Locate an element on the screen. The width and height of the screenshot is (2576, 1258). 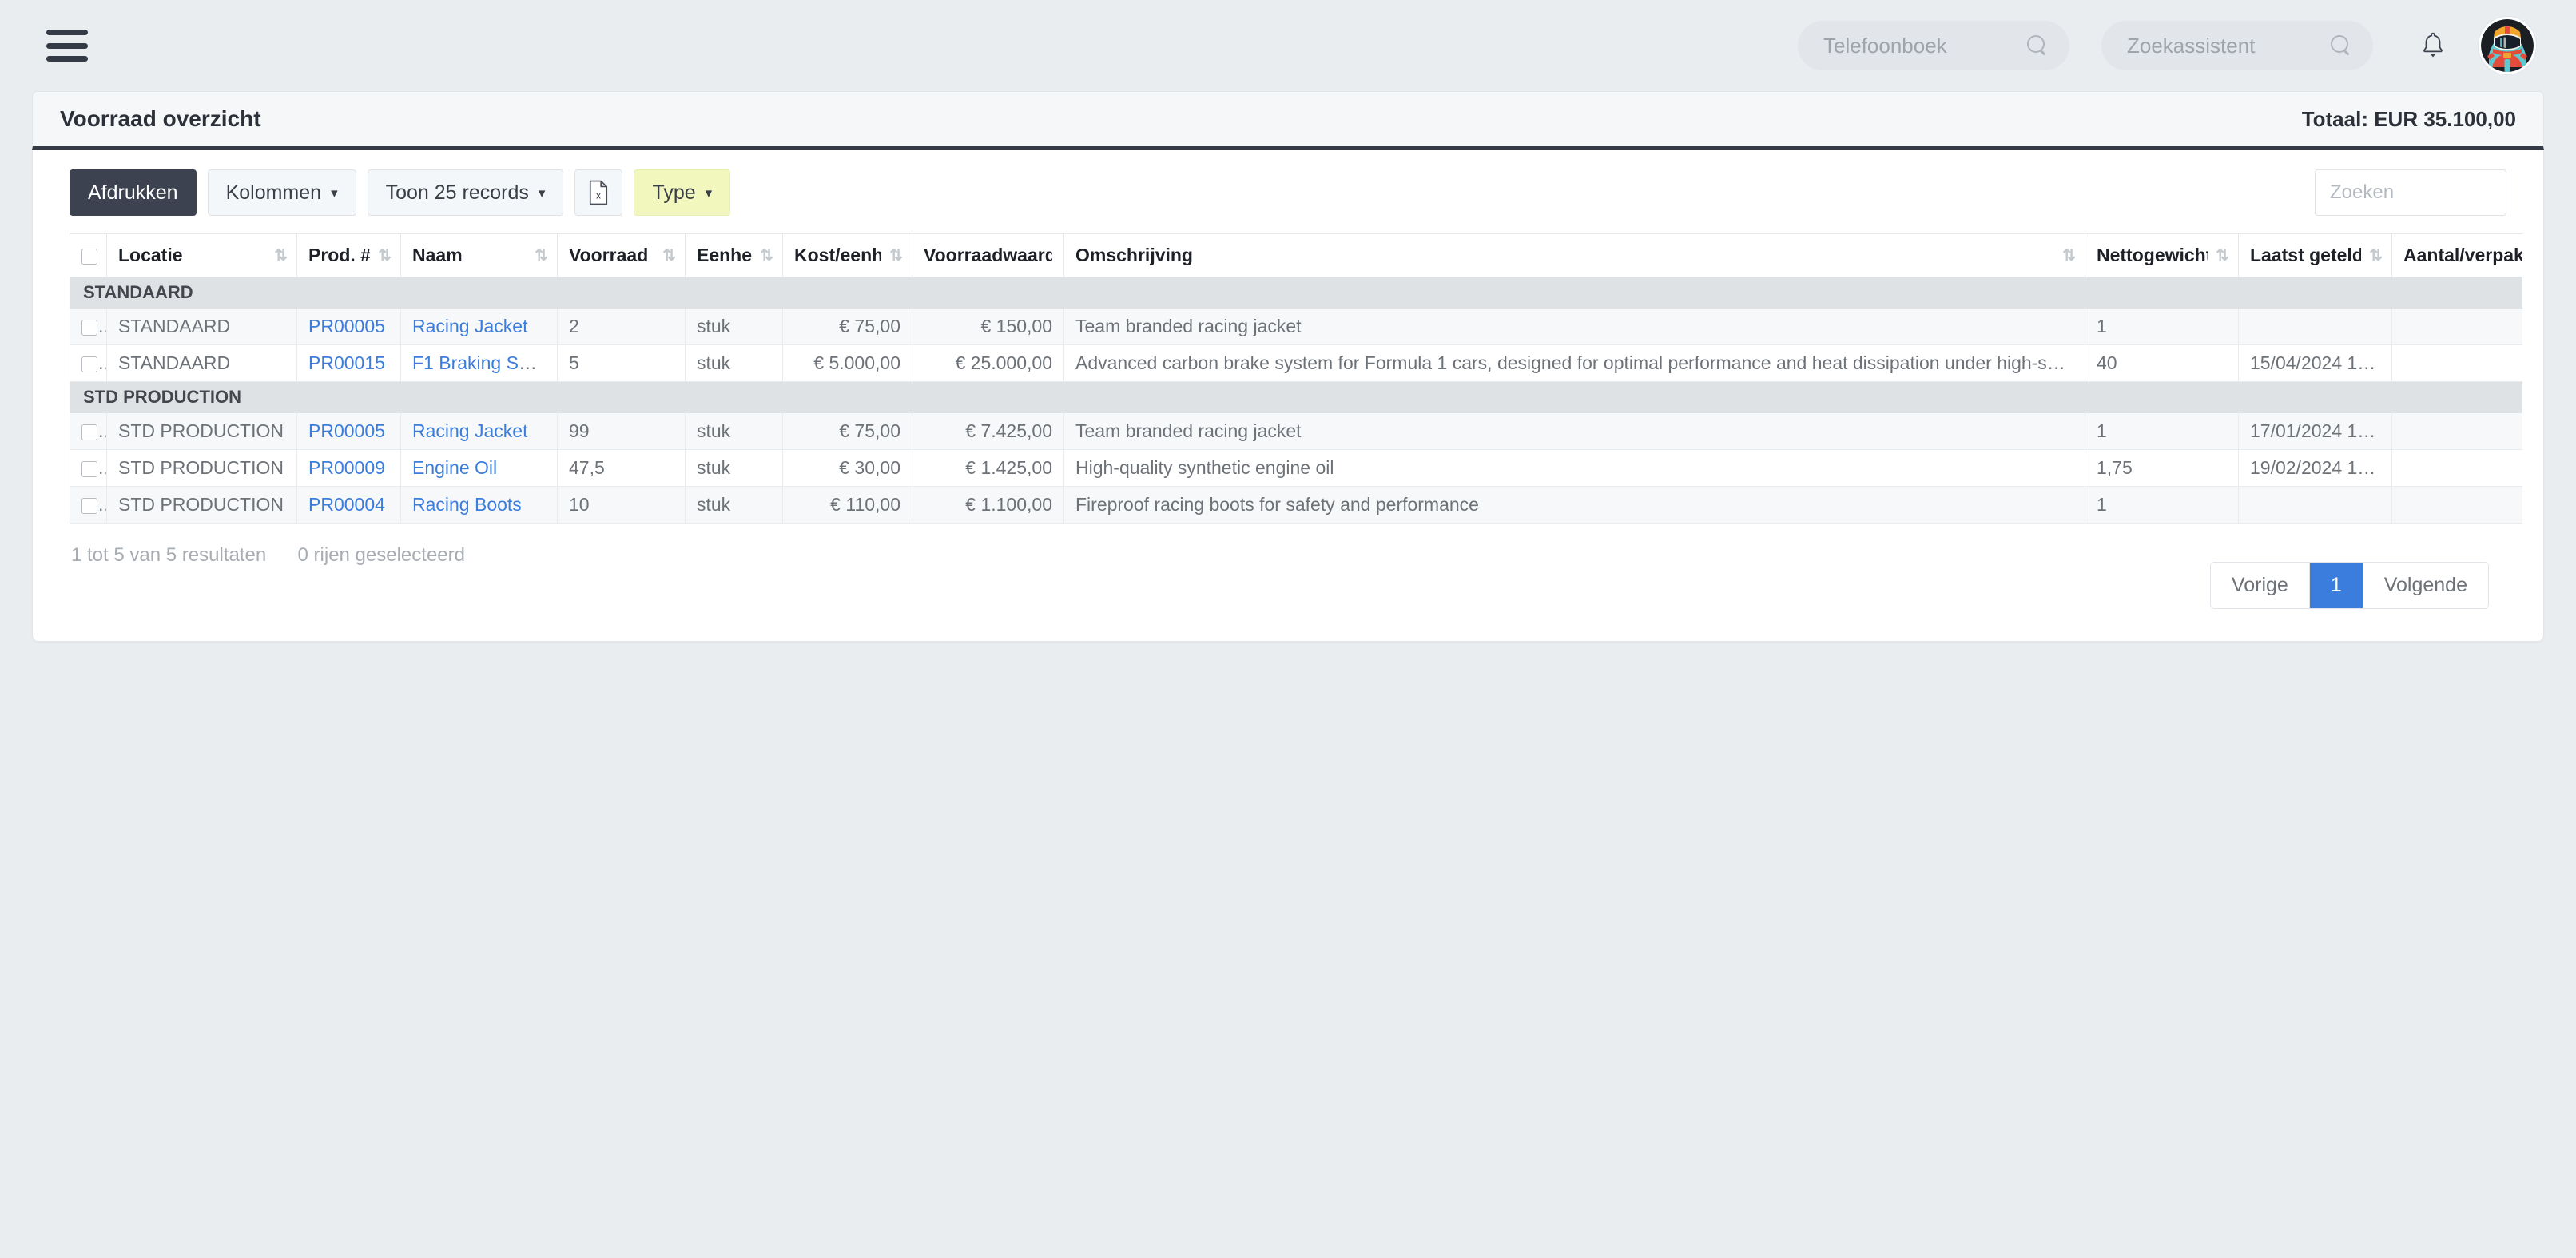
column-header-prod: Prod. # ⇅ is located at coordinates (348, 255).